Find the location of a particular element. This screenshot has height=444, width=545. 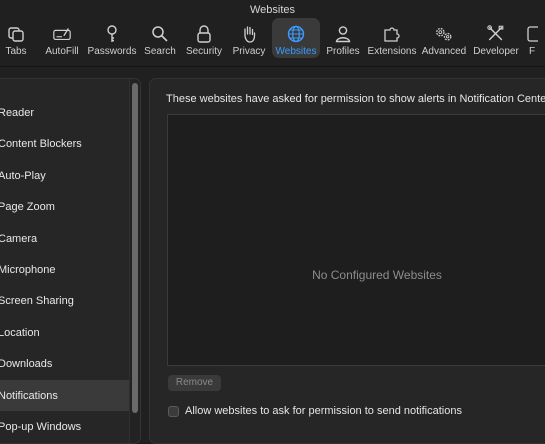

sidebar-item-pop-up-windows: Pop-up Windows is located at coordinates (64, 426).